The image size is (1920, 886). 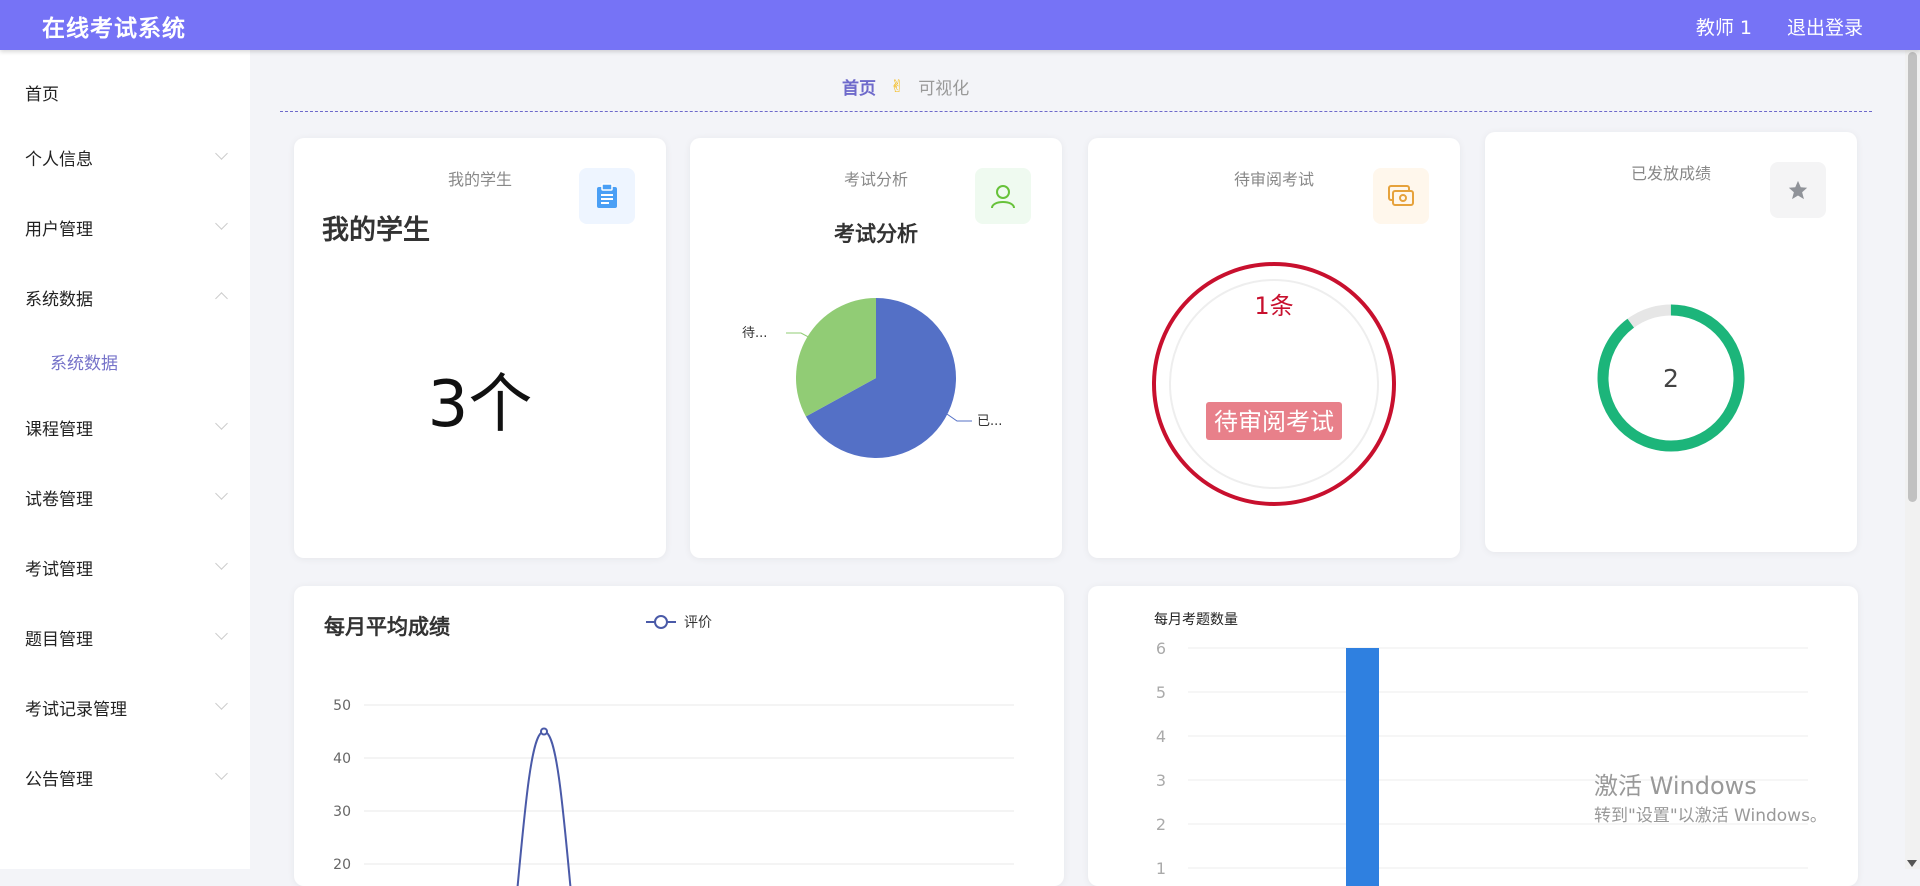 I want to click on card-monthly-questions: 每月考题数量 123456, so click(x=1473, y=736).